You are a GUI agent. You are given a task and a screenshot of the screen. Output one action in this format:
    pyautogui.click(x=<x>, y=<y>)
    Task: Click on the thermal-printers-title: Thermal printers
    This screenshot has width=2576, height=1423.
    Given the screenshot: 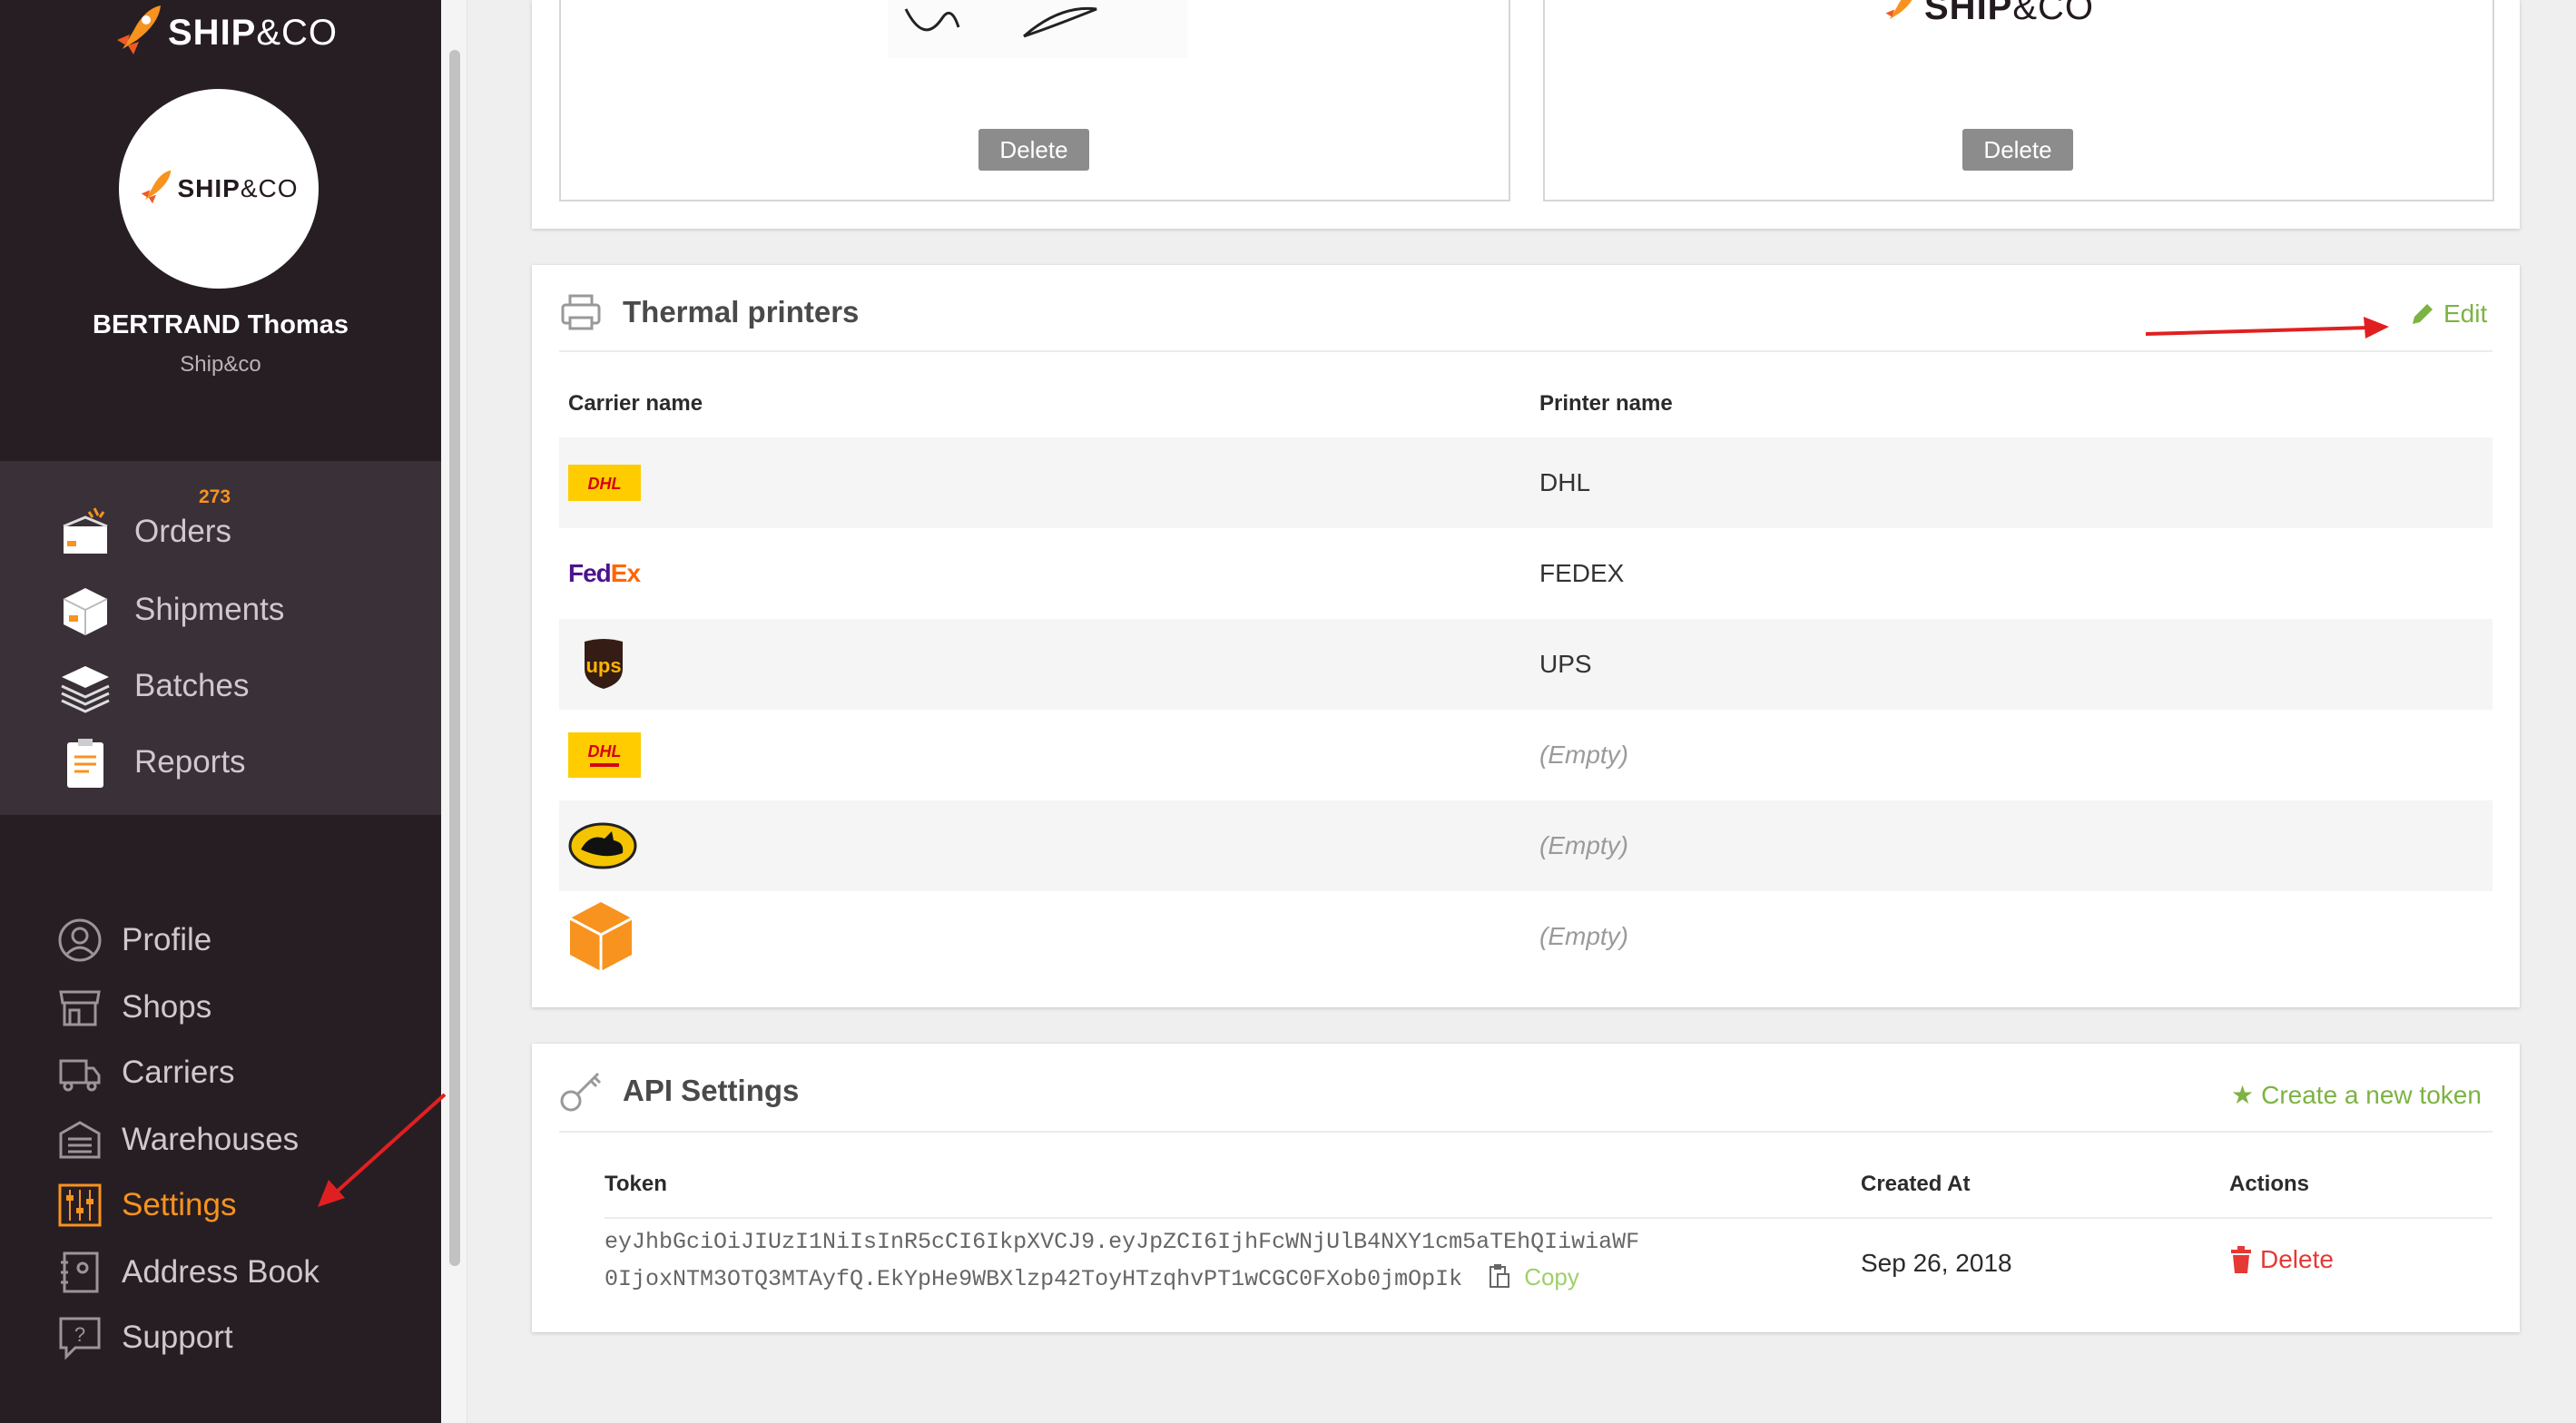 What is the action you would take?
    pyautogui.click(x=708, y=313)
    